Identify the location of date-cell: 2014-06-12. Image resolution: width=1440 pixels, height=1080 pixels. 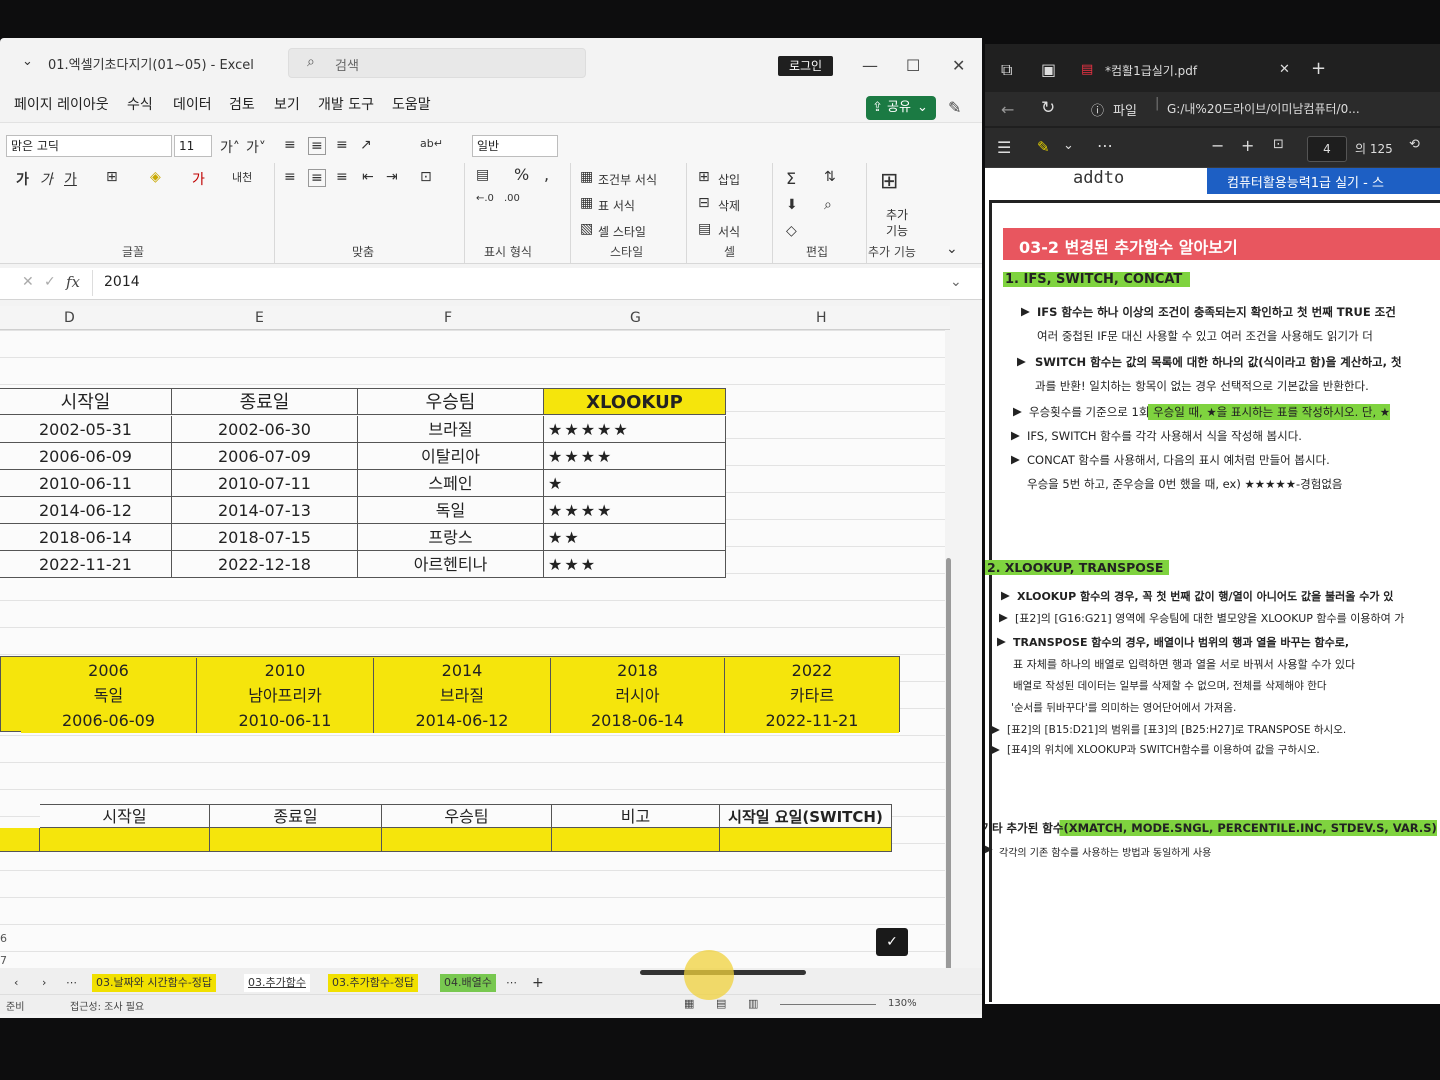
(462, 720).